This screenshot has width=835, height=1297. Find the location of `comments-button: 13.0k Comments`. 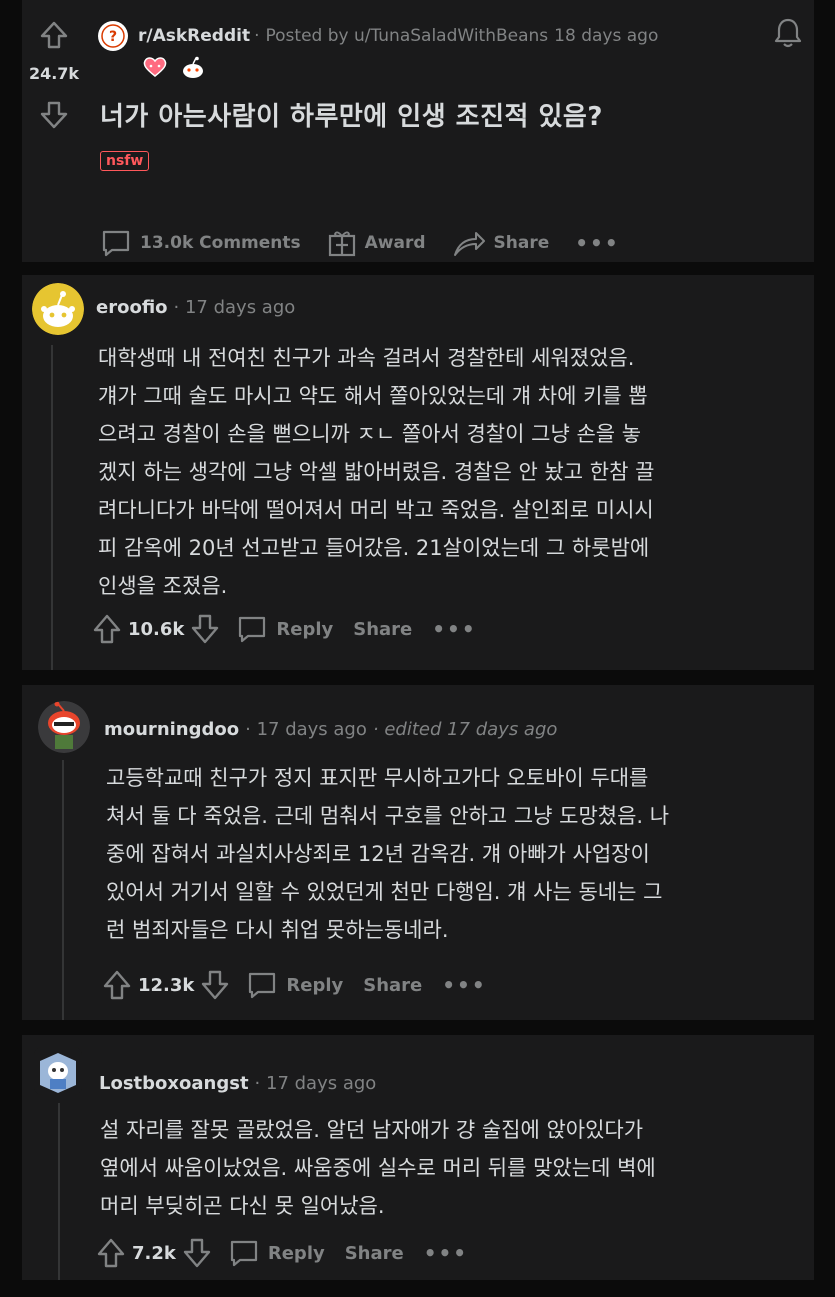

comments-button: 13.0k Comments is located at coordinates (200, 243).